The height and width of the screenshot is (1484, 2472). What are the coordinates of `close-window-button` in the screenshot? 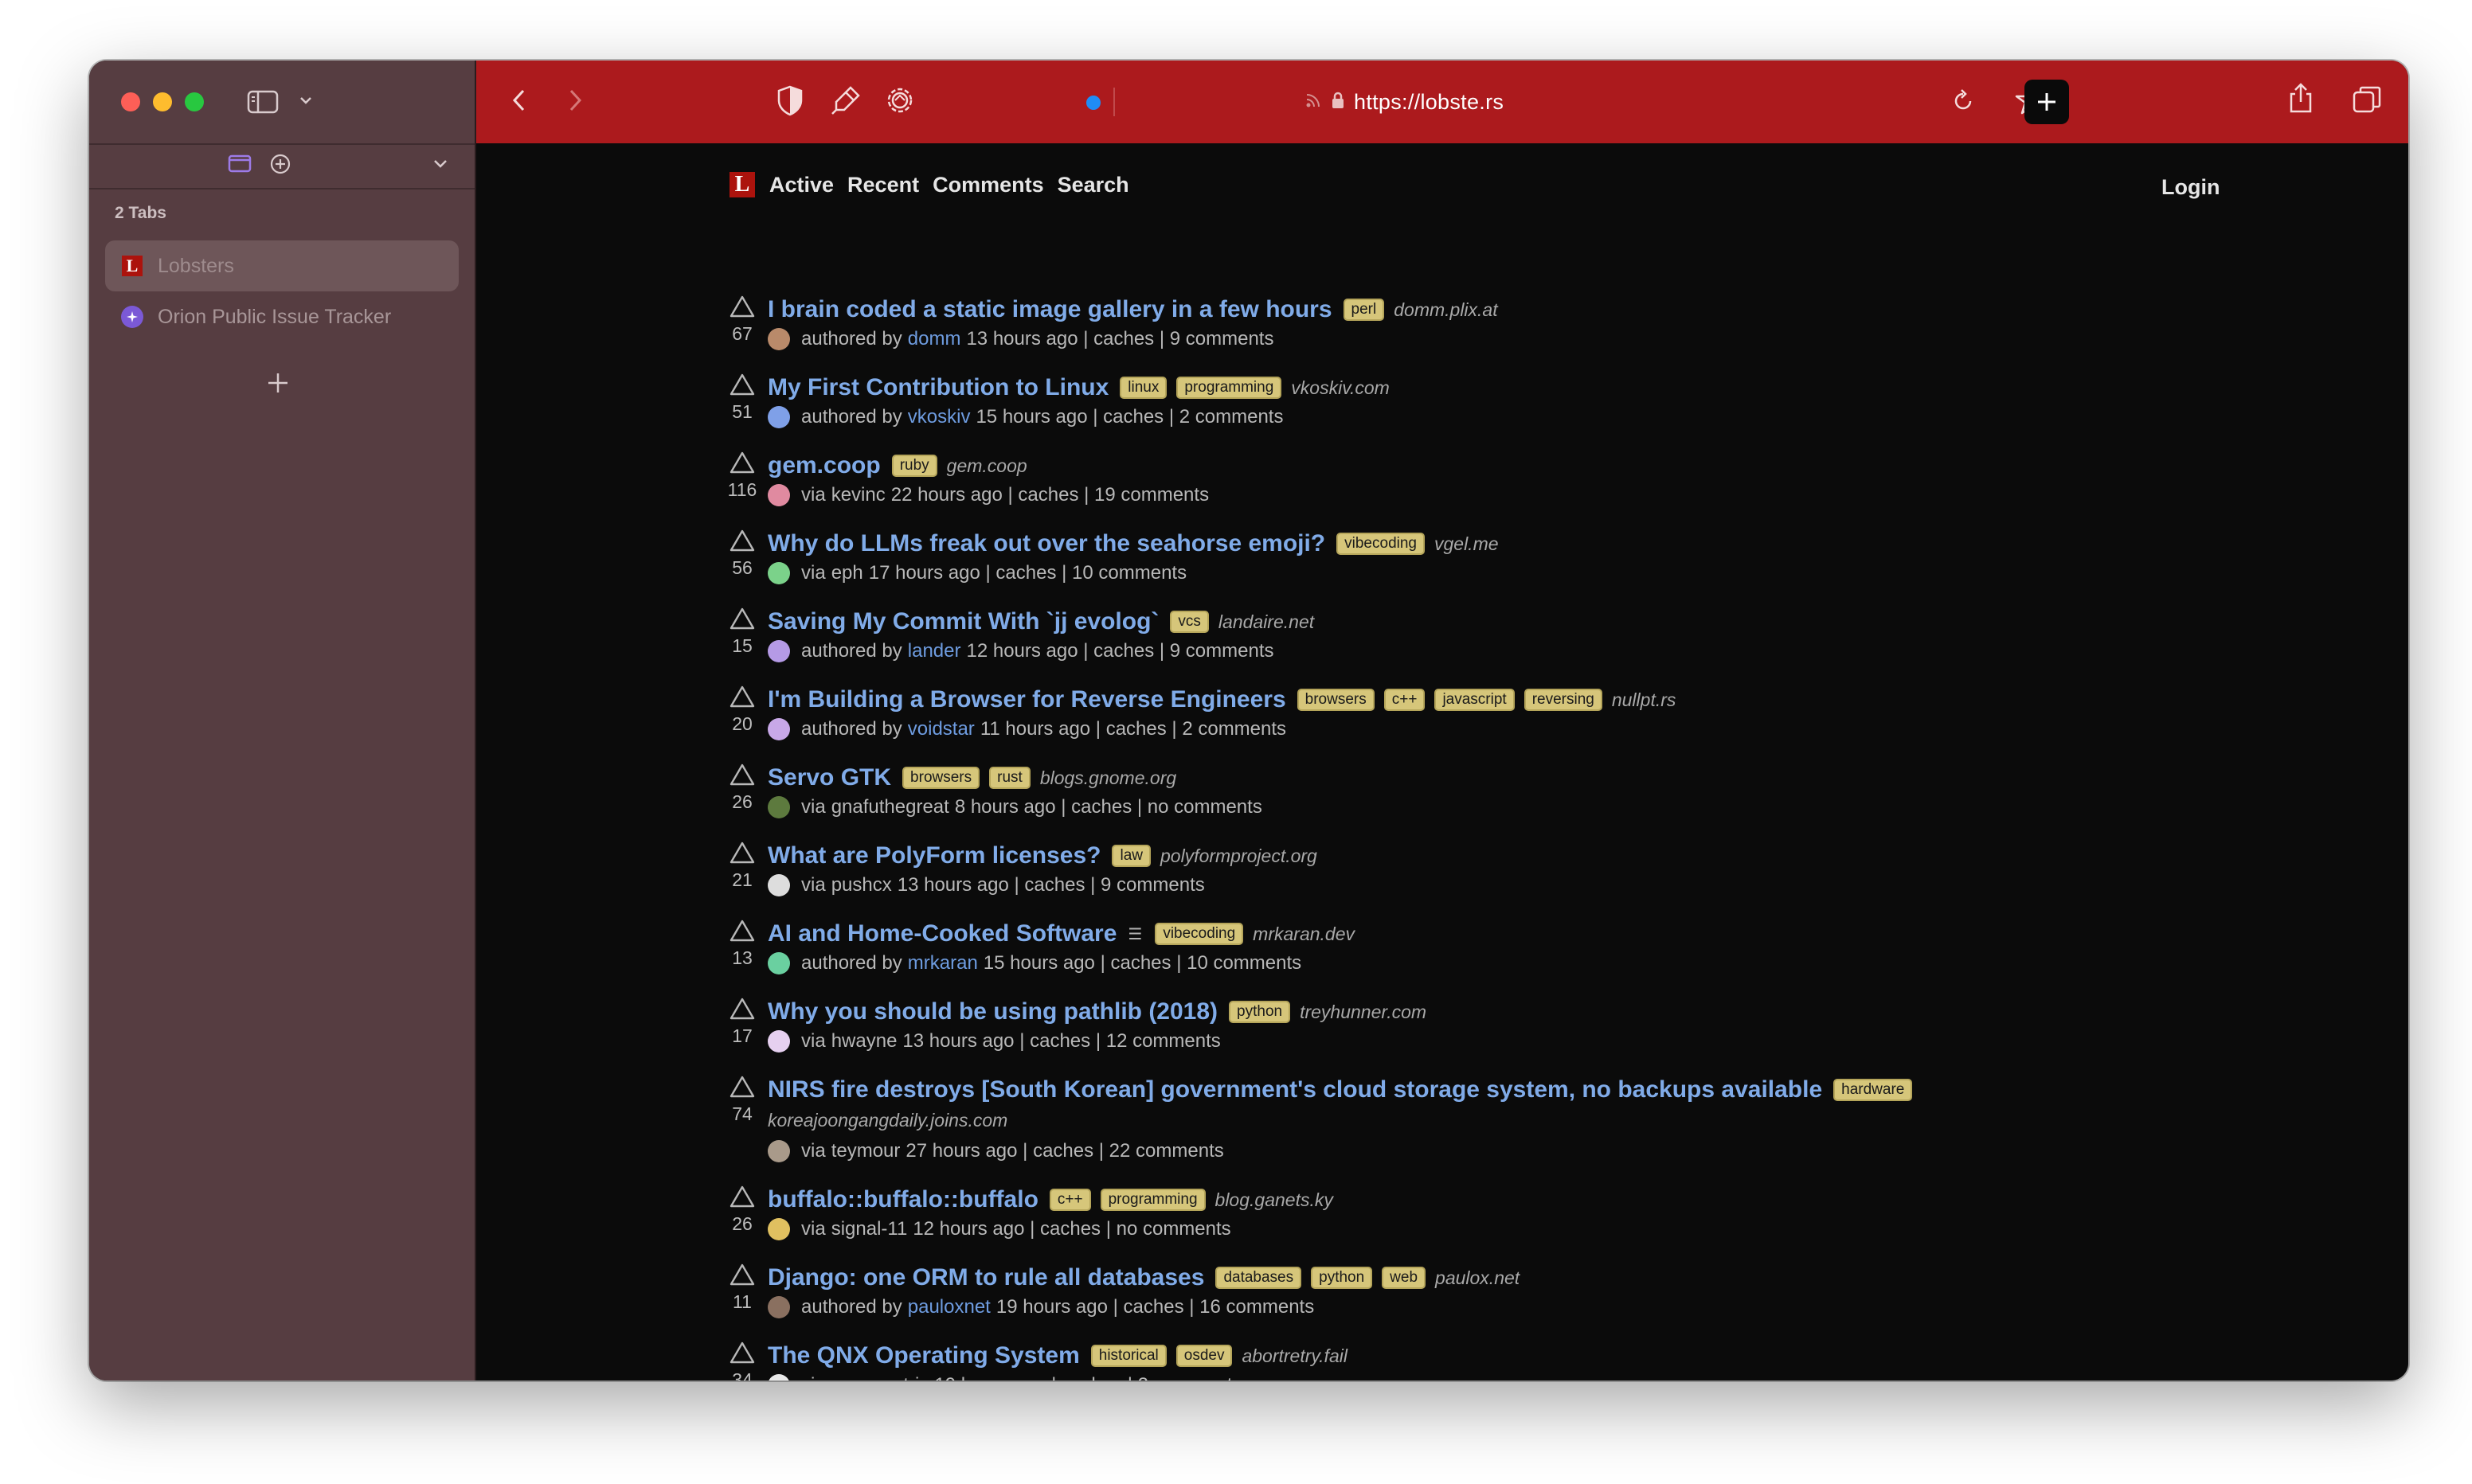 It's located at (130, 101).